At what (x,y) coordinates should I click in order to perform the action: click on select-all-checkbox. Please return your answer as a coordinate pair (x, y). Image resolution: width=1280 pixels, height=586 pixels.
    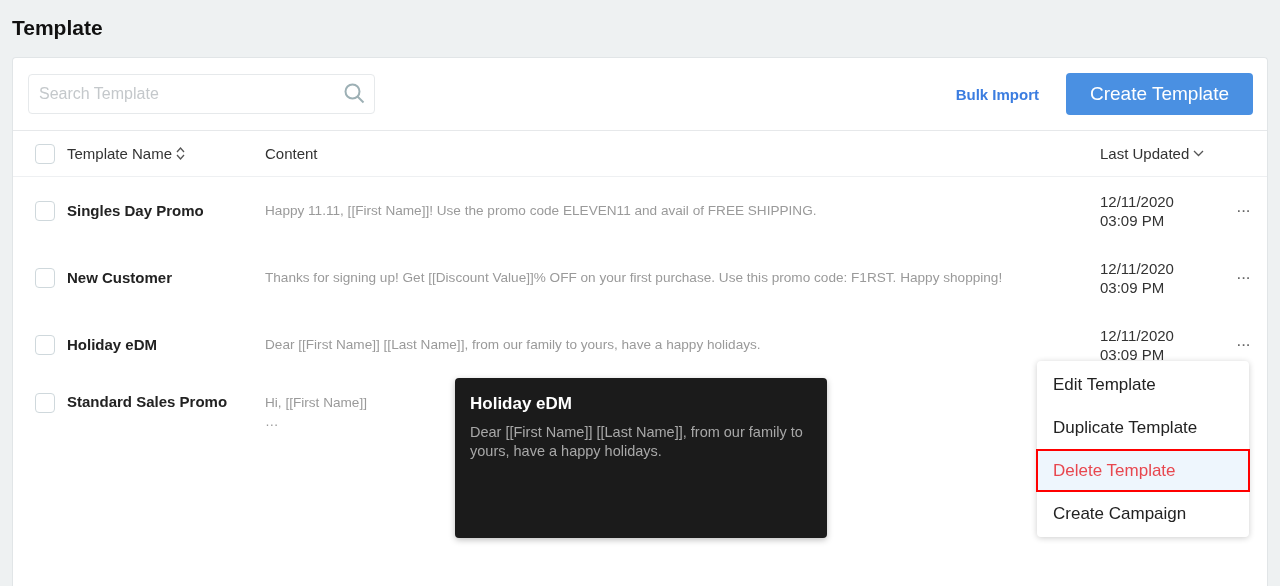
    Looking at the image, I should click on (45, 153).